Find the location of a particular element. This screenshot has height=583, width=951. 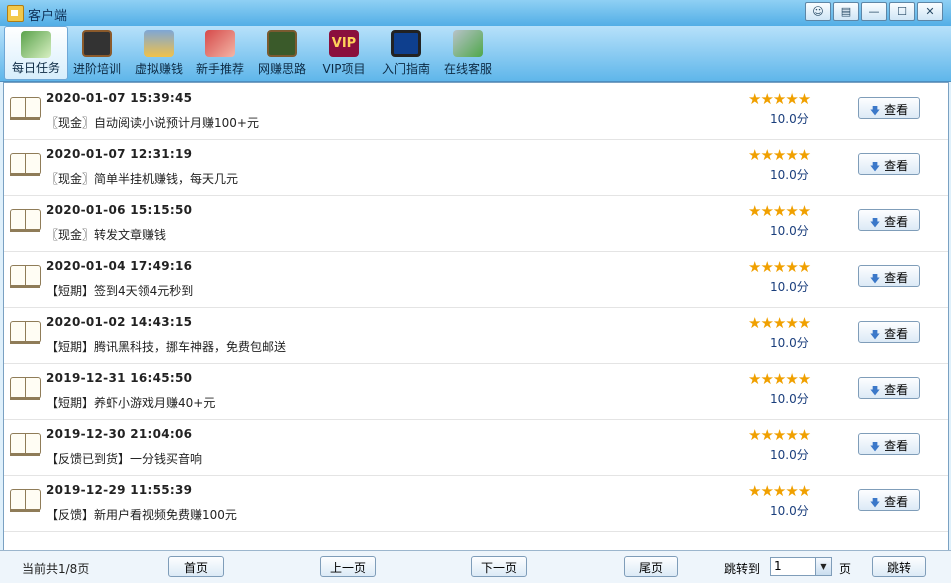

main-toolbar: 每日任务 进阶培训 虚拟赚钱 新手推荐 网赚思路 VIP VIP项目 入门指南 is located at coordinates (475, 54).